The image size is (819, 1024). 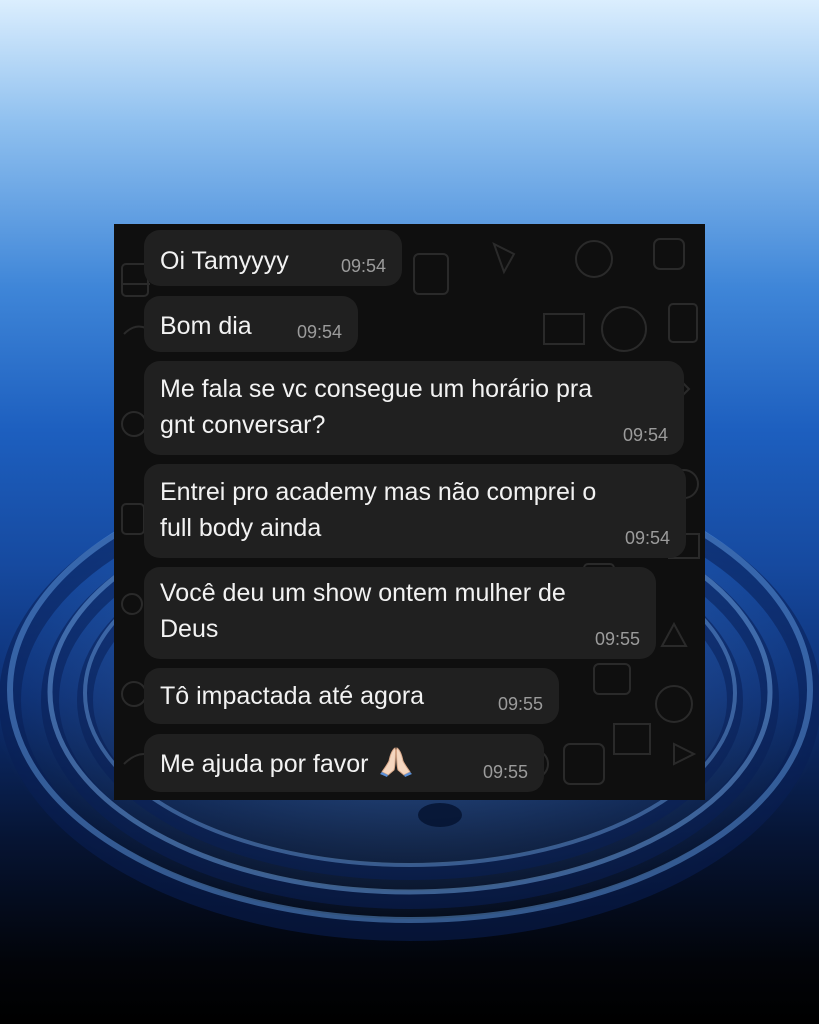 What do you see at coordinates (241, 528) in the screenshot?
I see `message-text-line-2: full body ainda` at bounding box center [241, 528].